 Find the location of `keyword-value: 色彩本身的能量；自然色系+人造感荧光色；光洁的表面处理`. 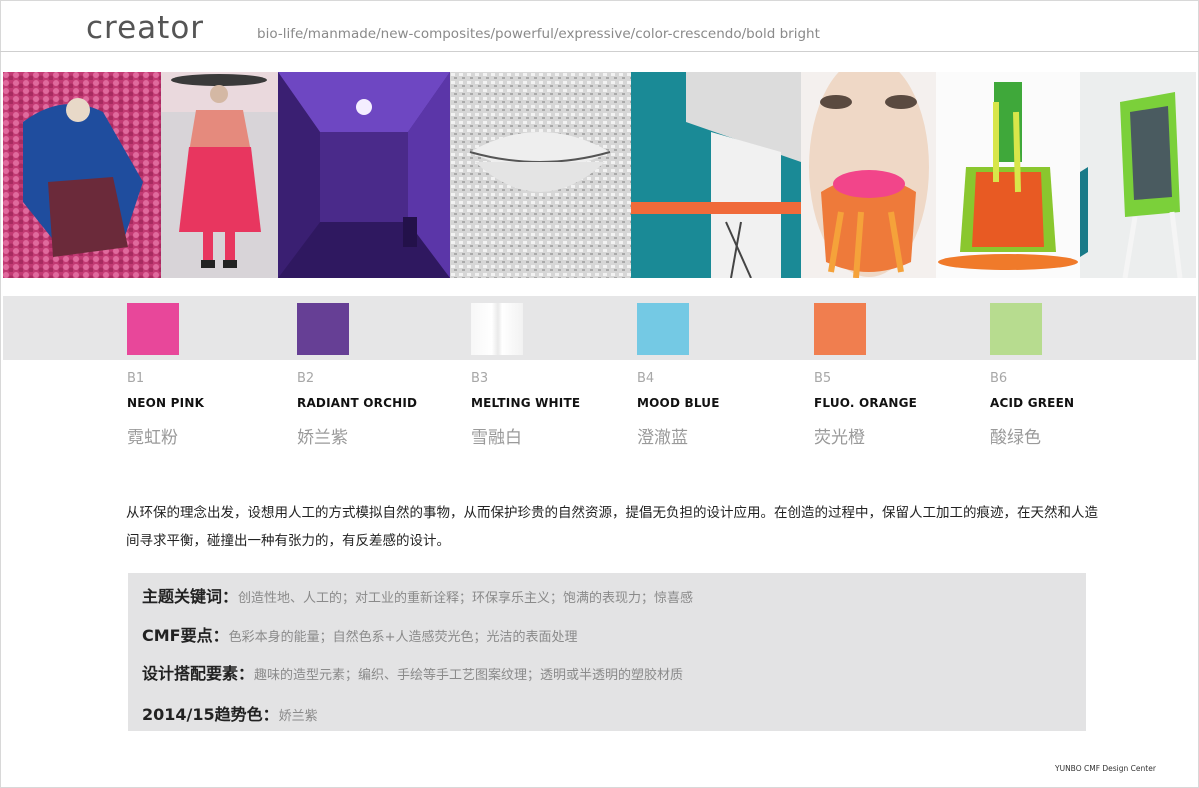

keyword-value: 色彩本身的能量；自然色系+人造感荧光色；光洁的表面处理 is located at coordinates (403, 637).